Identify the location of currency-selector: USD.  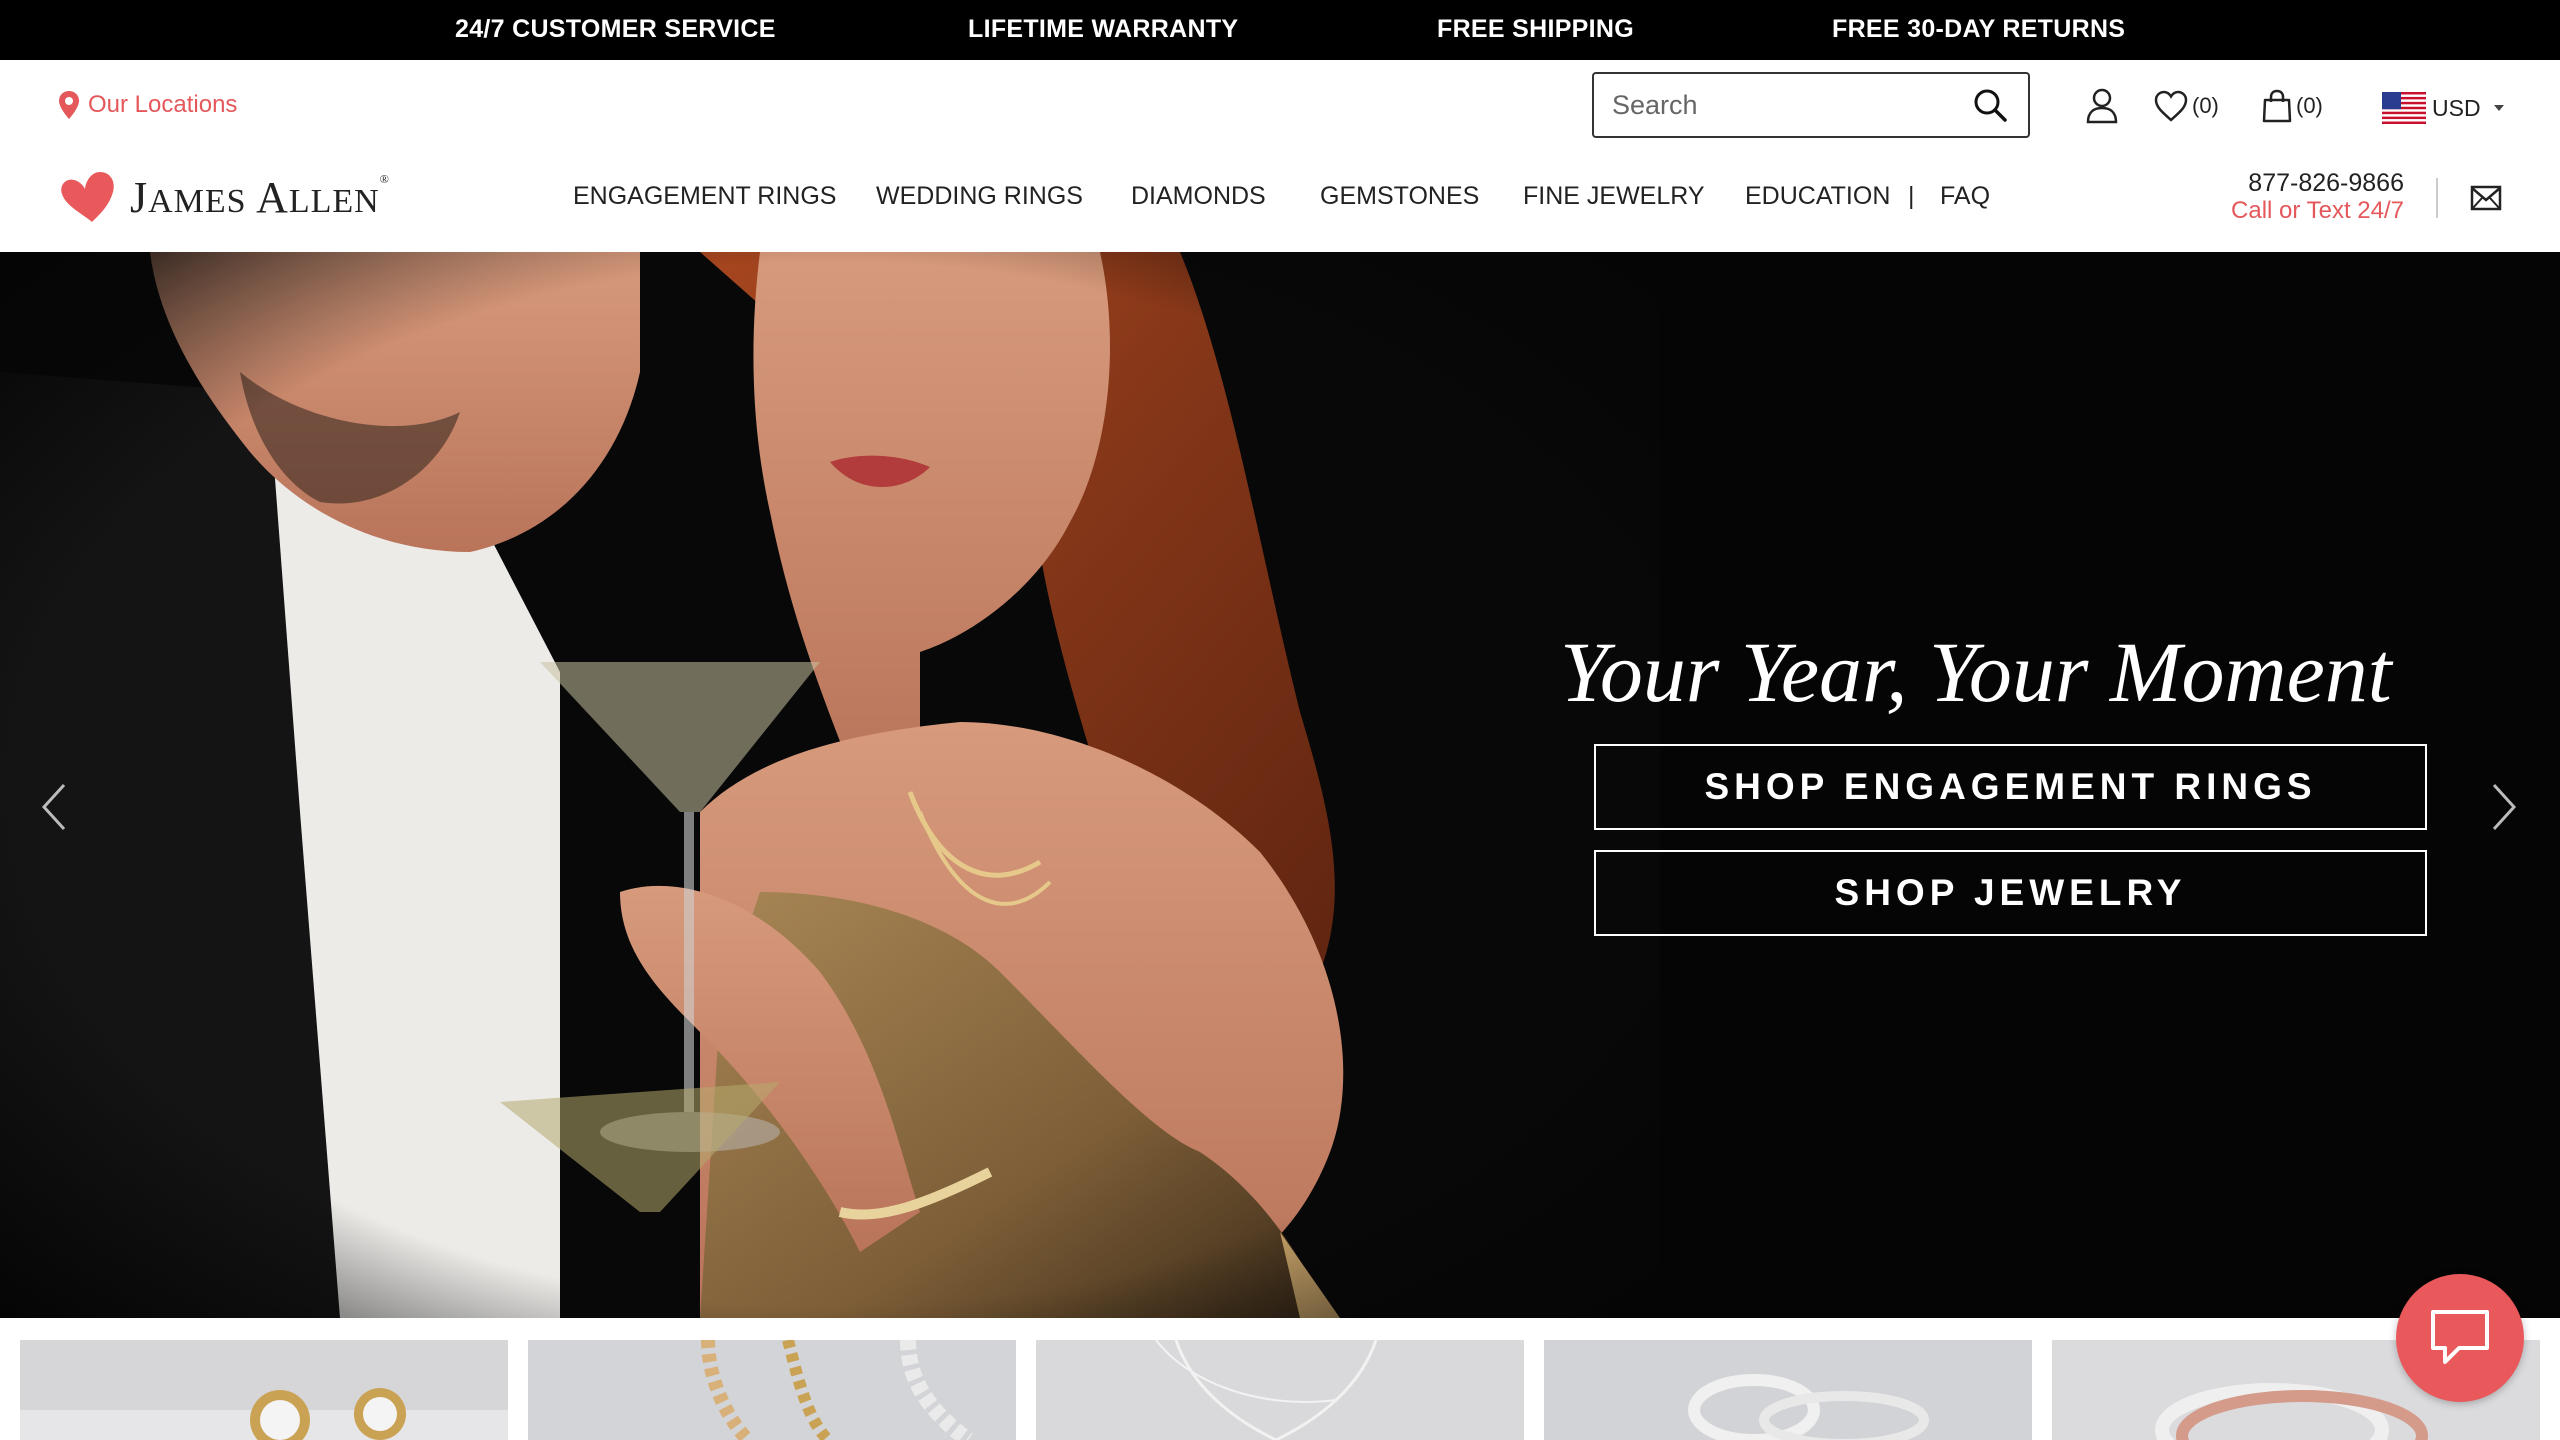
(2444, 108).